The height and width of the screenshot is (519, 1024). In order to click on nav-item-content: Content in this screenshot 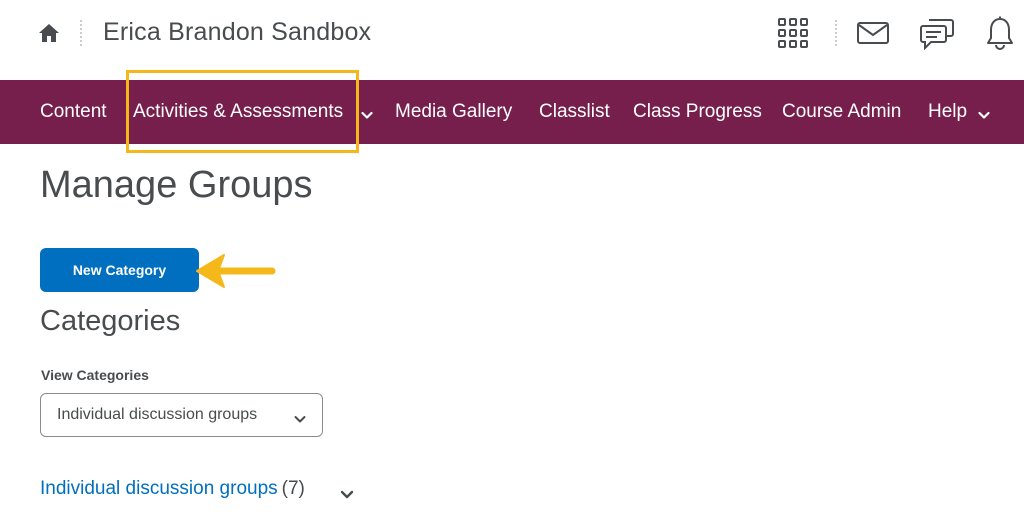, I will do `click(73, 112)`.